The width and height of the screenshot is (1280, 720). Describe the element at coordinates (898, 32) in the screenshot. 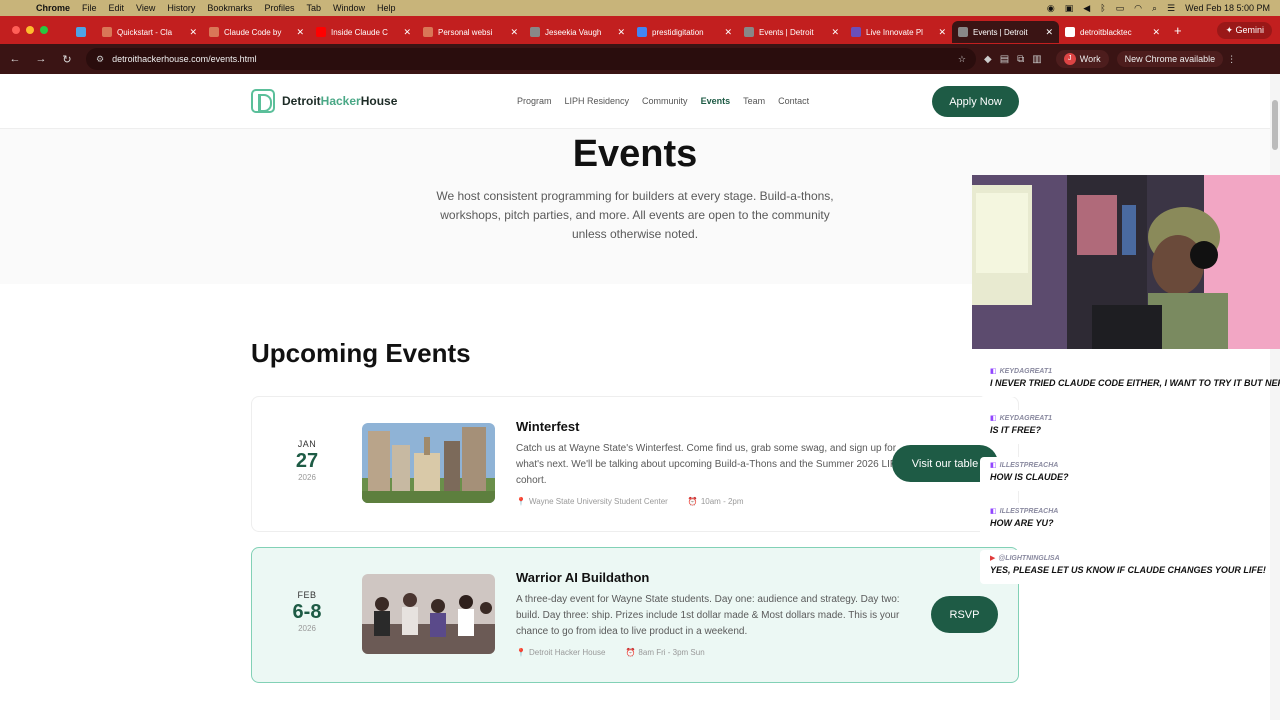

I see `browser-tab: Live Innovate Pl ✕` at that location.